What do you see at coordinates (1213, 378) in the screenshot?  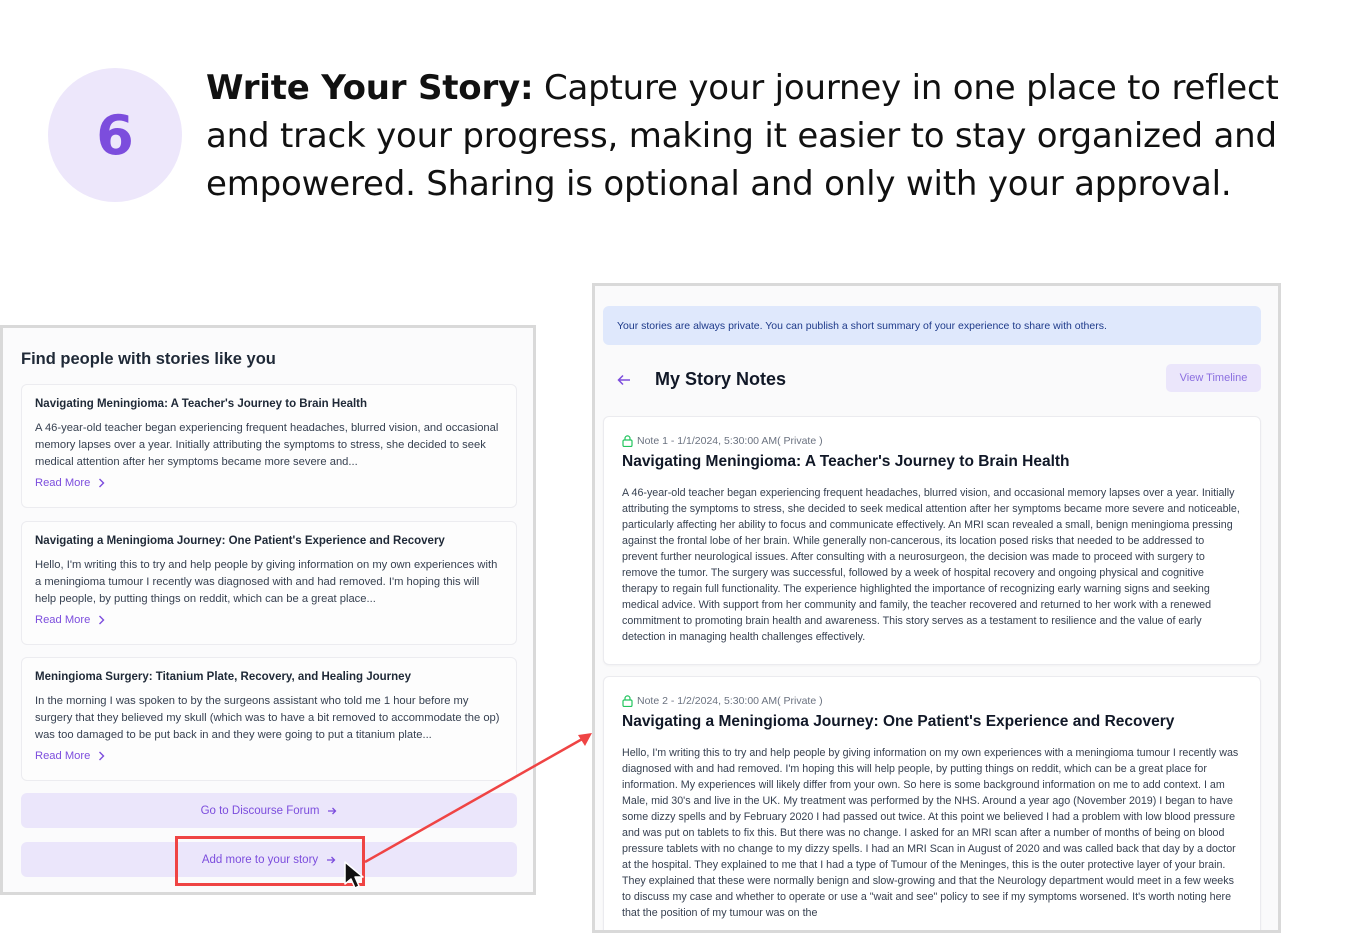 I see `view-timeline-button: View Timeline` at bounding box center [1213, 378].